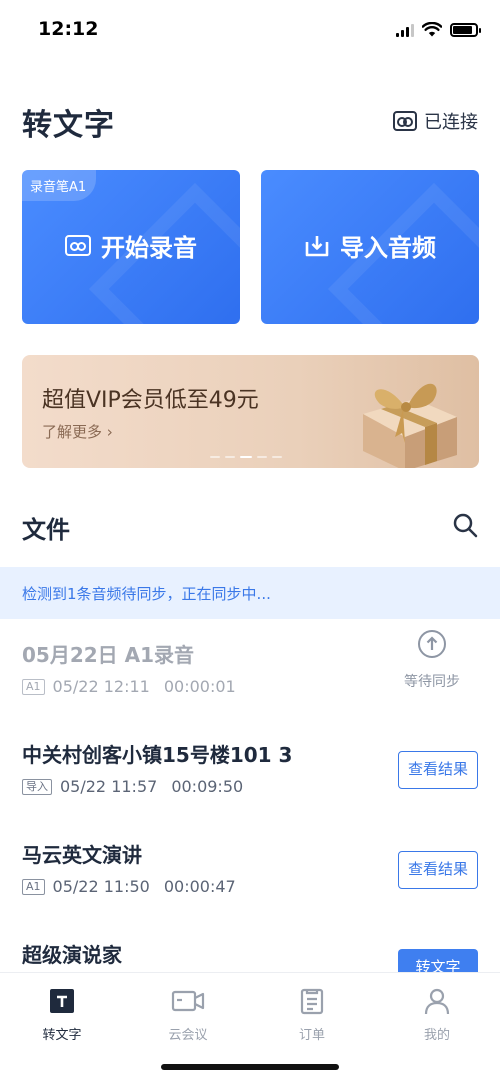 Image resolution: width=500 pixels, height=1083 pixels. Describe the element at coordinates (149, 248) in the screenshot. I see `start-recording-label: 开始录音` at that location.